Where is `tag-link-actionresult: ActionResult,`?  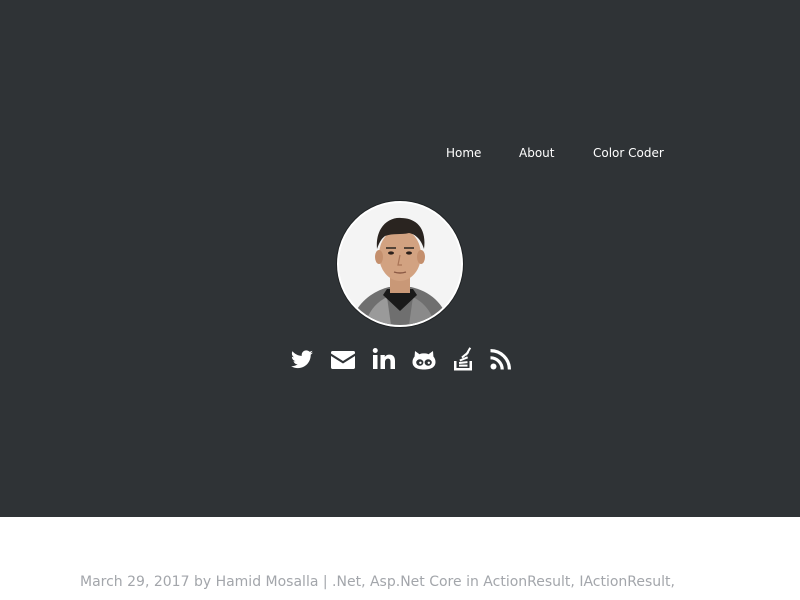
tag-link-actionresult: ActionResult, is located at coordinates (529, 582).